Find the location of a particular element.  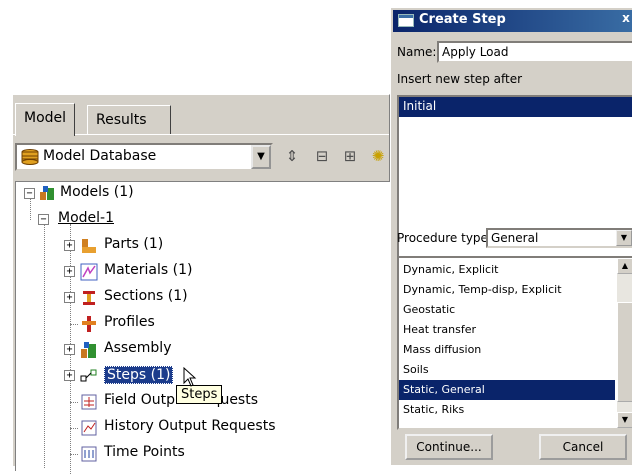

expand-tree-icon: ⊟ is located at coordinates (322, 156).